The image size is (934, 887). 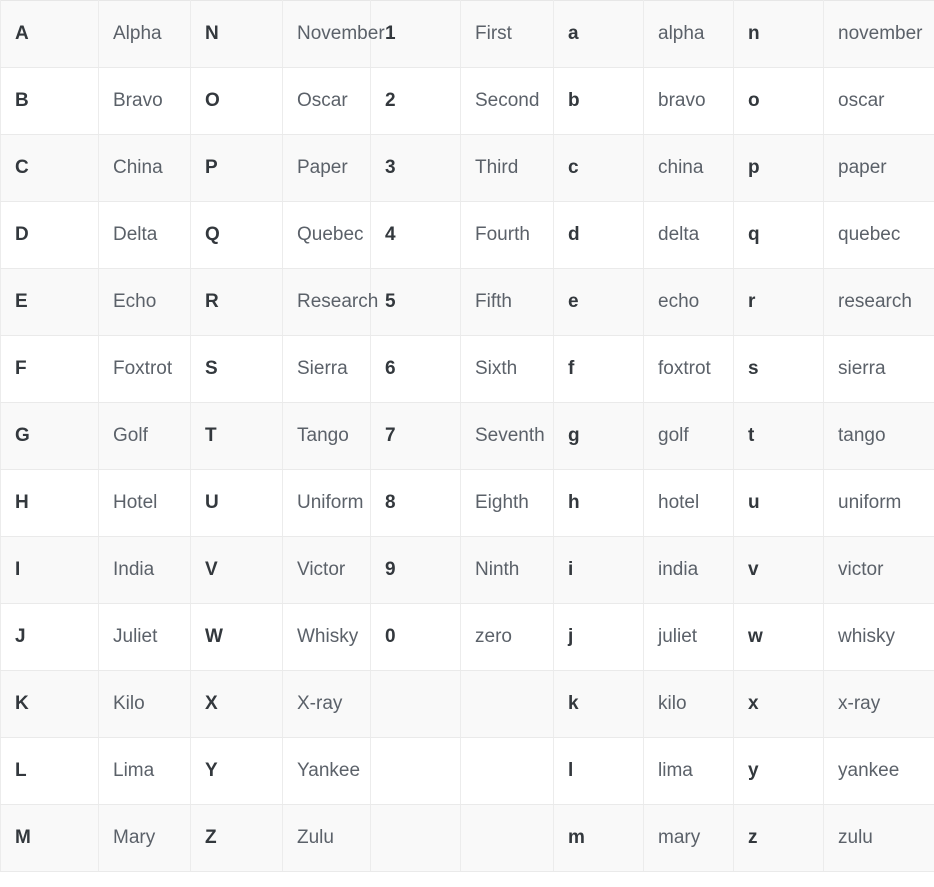 I want to click on cell-ordinal: Sixth, so click(x=507, y=369).